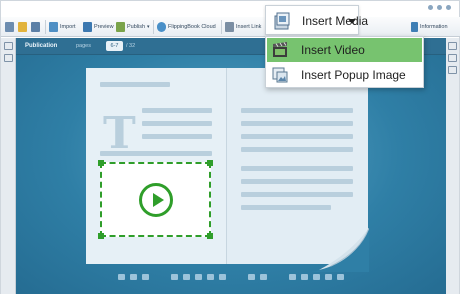  What do you see at coordinates (414, 27) in the screenshot?
I see `info-icon` at bounding box center [414, 27].